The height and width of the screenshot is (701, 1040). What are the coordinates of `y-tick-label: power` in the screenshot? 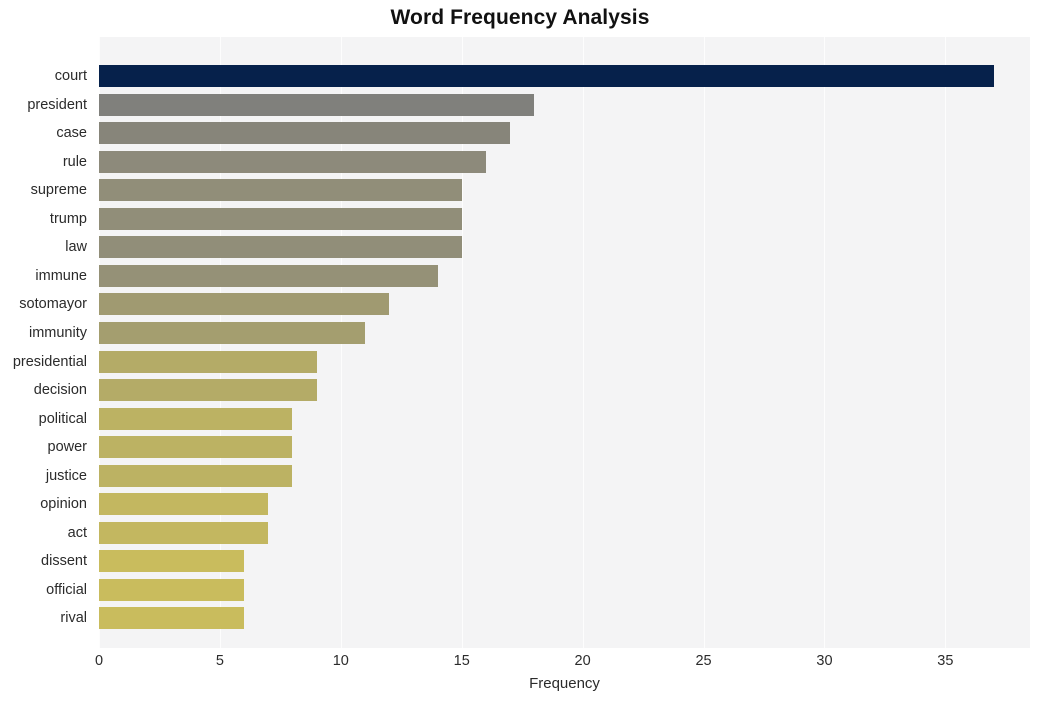 It's located at (67, 447).